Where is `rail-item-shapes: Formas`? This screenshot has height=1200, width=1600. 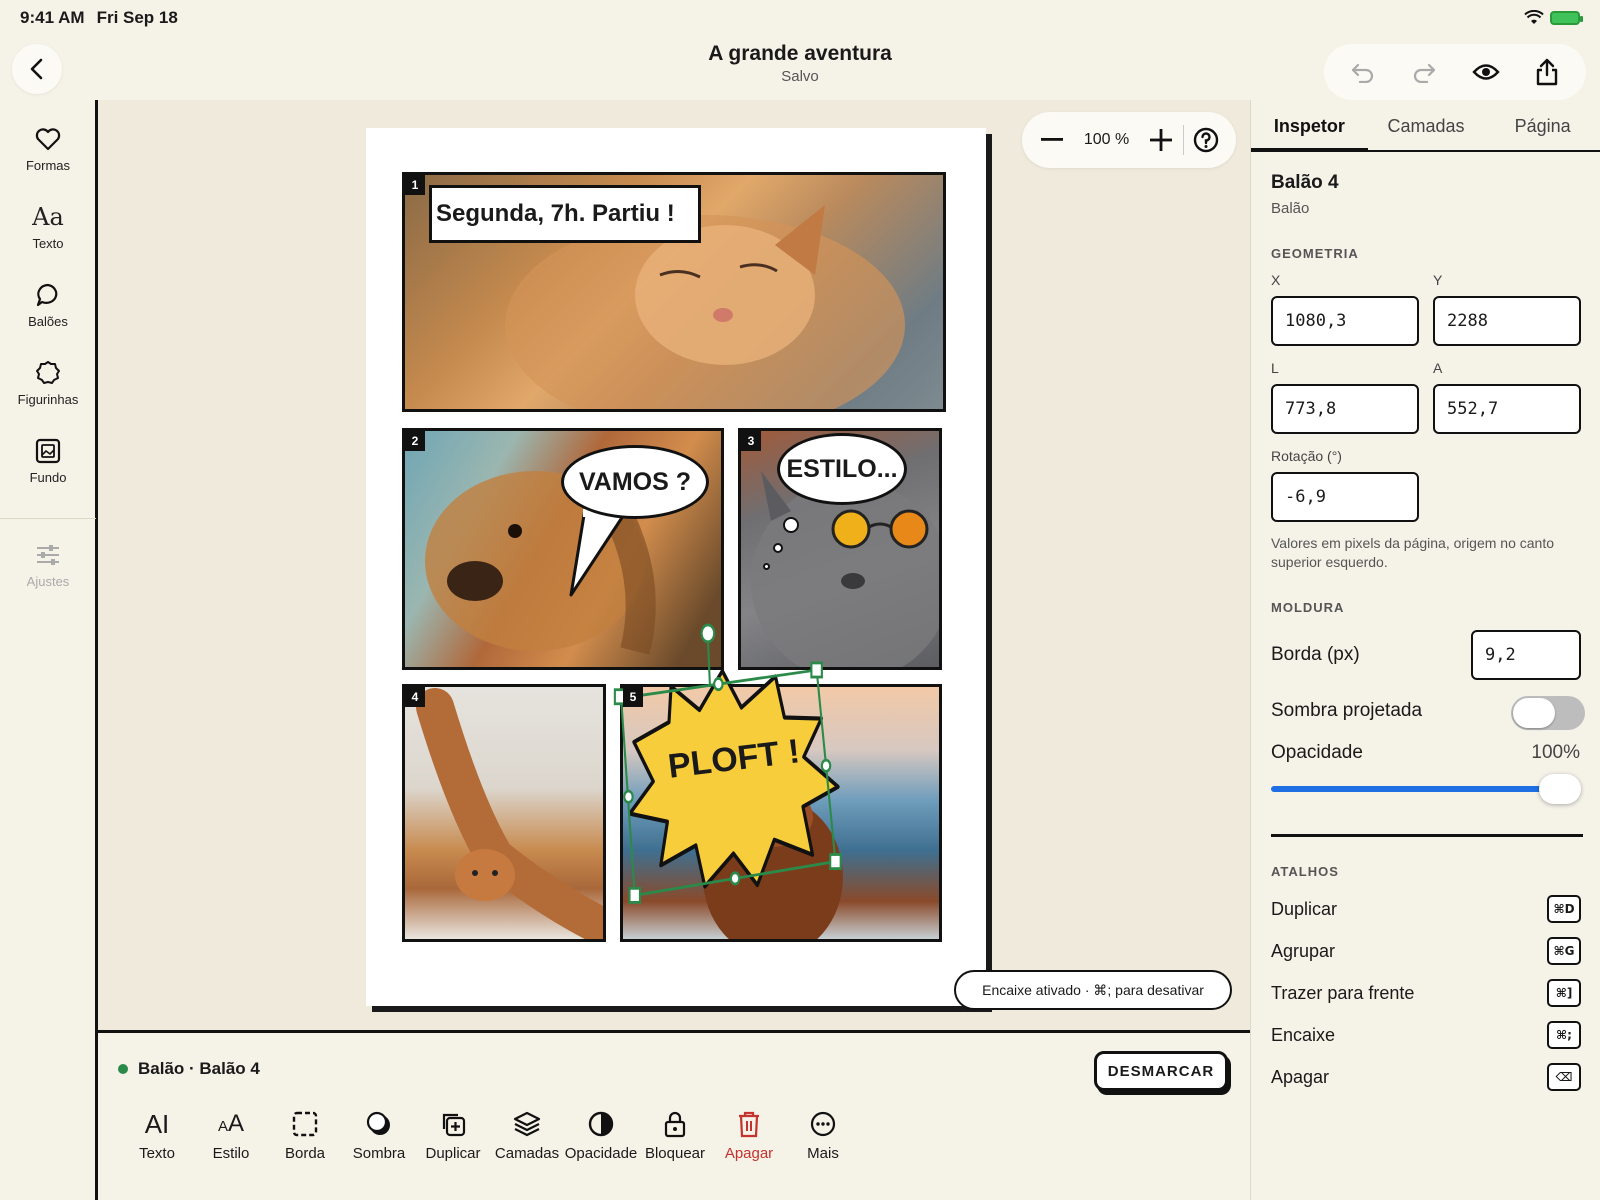
rail-item-shapes: Formas is located at coordinates (48, 148).